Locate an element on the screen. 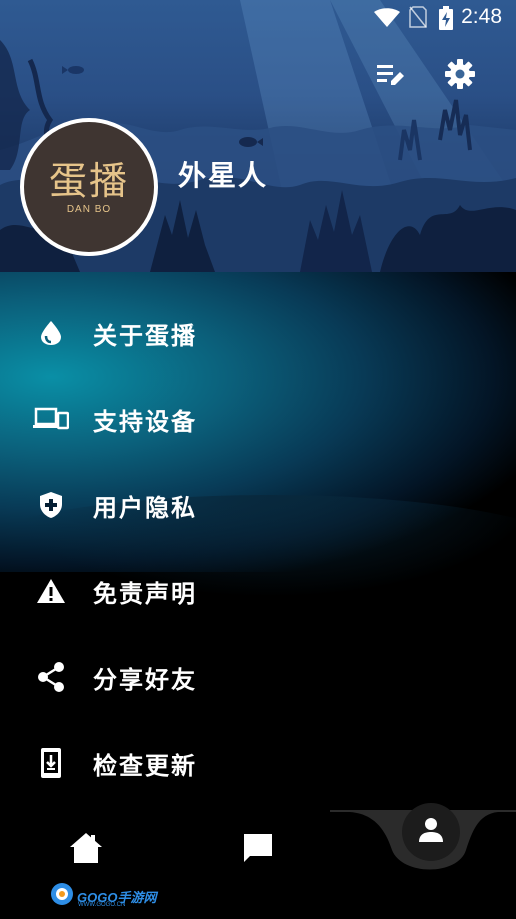 The width and height of the screenshot is (516, 919). gogo-watermark: GOGO手游网 WWW.GOGO.CN is located at coordinates (103, 896).